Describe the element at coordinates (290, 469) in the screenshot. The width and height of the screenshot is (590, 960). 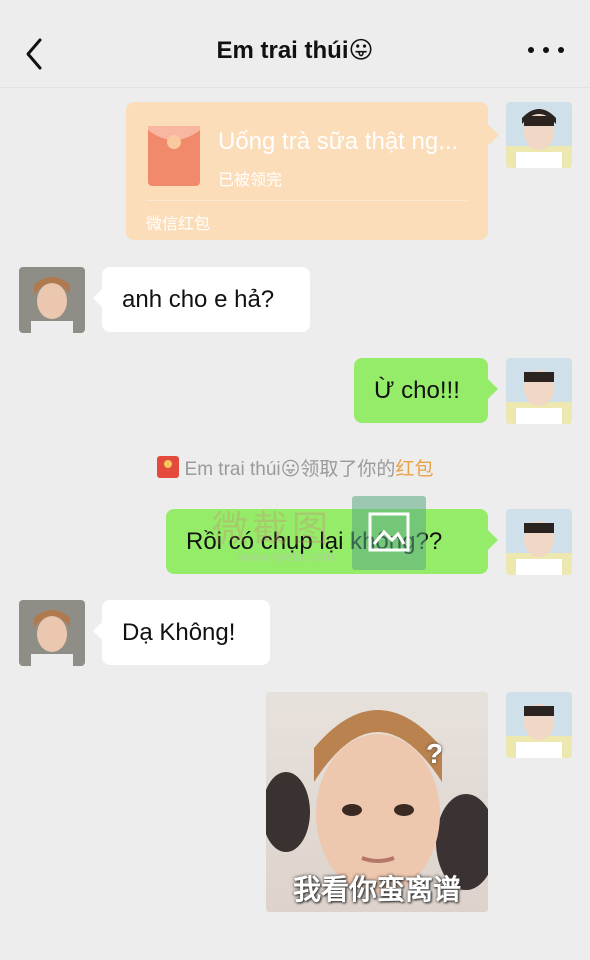
I see `system-message-prefix: Em trai thúi😛领取了你的` at that location.